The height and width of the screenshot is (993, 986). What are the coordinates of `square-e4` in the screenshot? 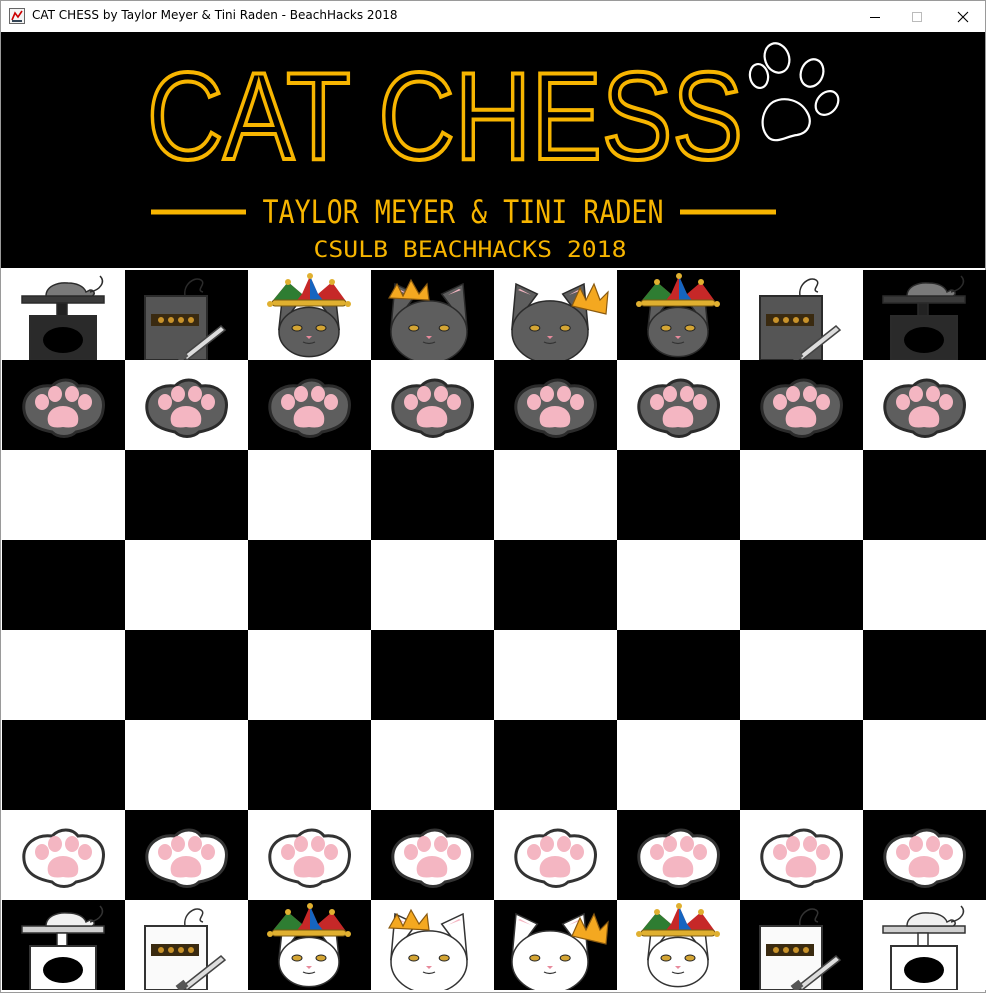 It's located at (555, 675).